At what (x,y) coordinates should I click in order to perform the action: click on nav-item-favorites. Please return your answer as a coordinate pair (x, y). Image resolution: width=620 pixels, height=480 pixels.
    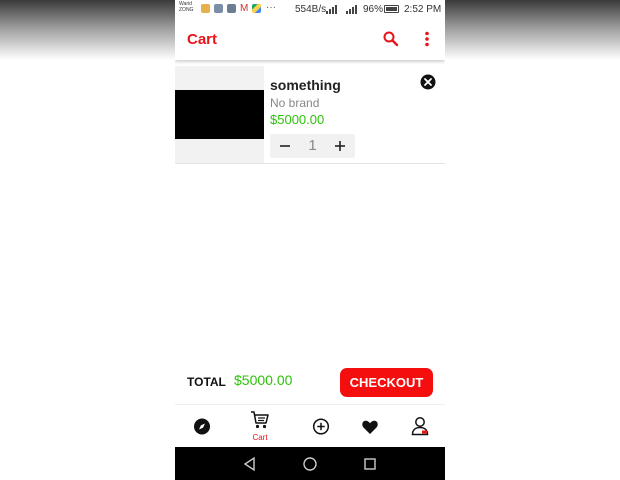
    Looking at the image, I should click on (370, 426).